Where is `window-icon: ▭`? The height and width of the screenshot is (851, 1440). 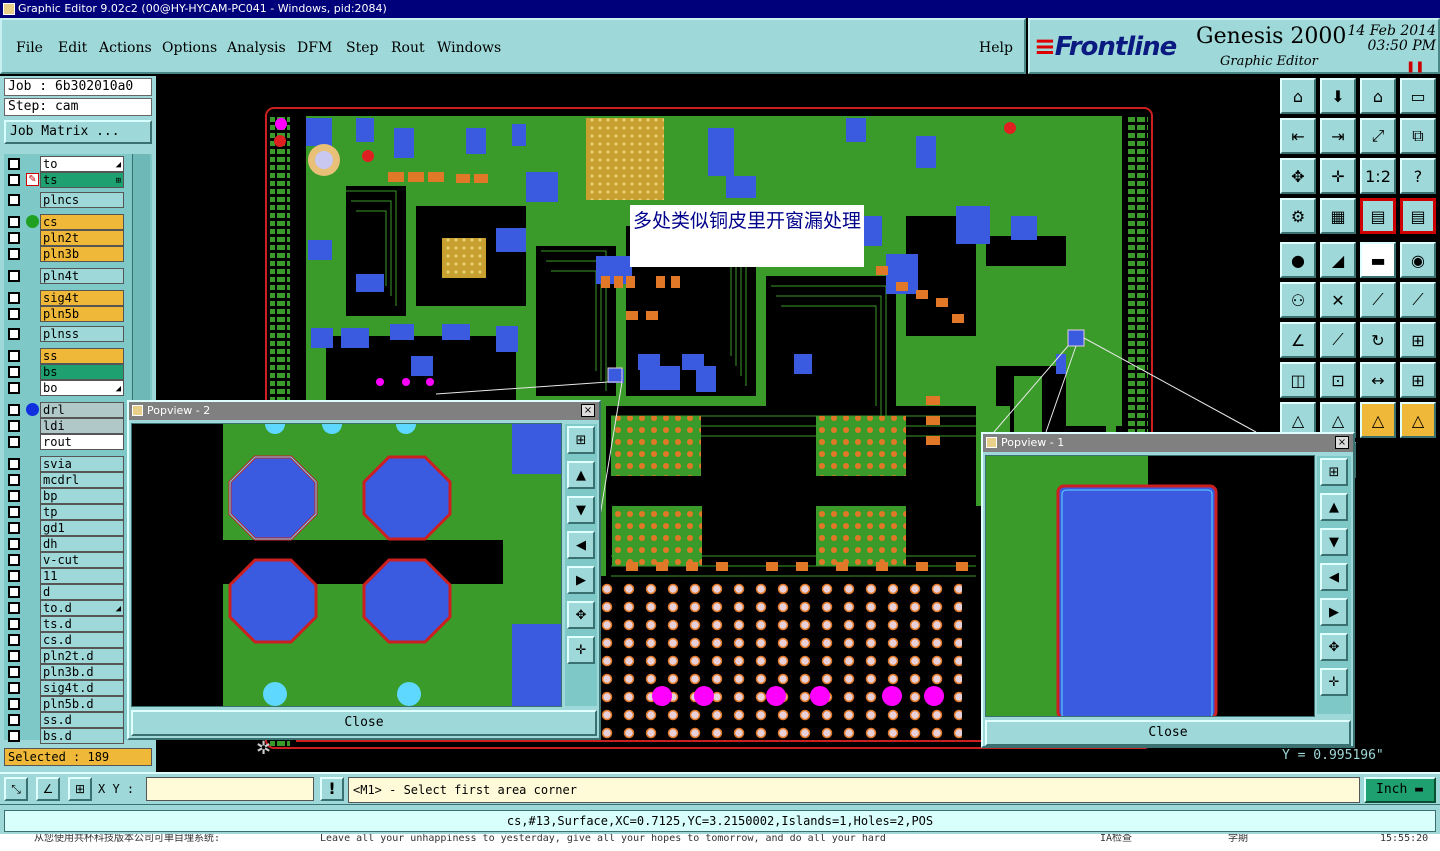 window-icon: ▭ is located at coordinates (1418, 96).